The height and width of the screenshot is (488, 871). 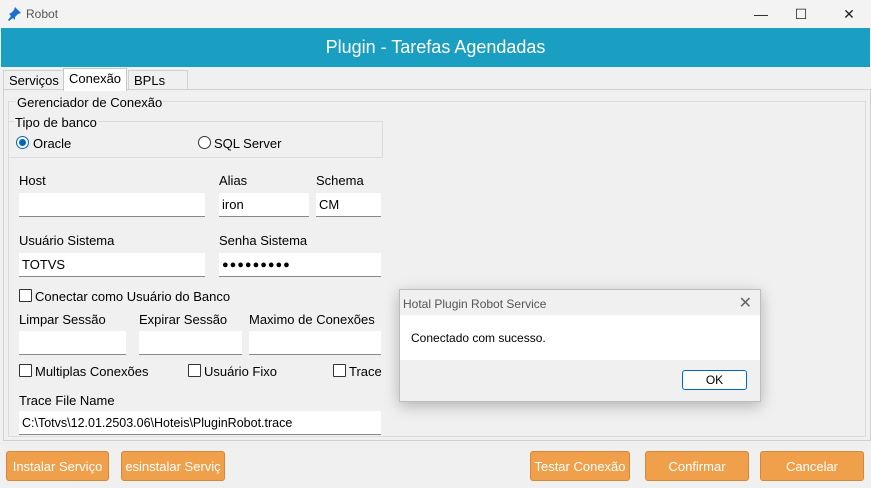 I want to click on banner-title: Plugin - Tarefas Agendadas, so click(x=435, y=47).